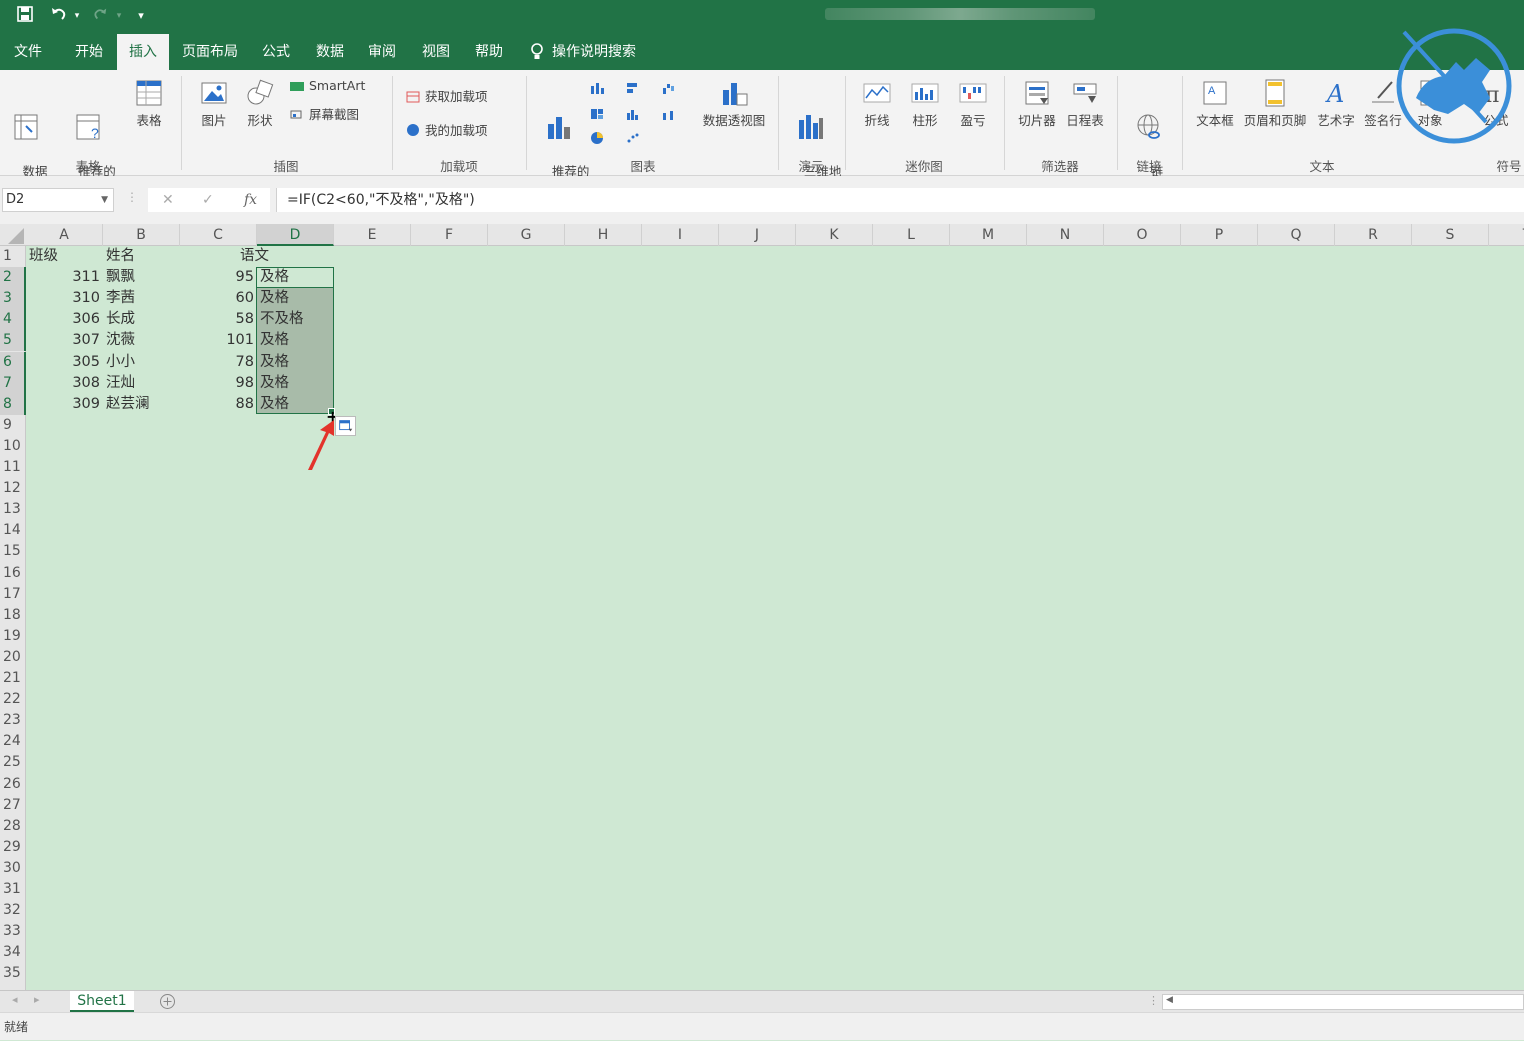 This screenshot has height=1041, width=1524. Describe the element at coordinates (63, 298) in the screenshot. I see `cell-a3: 310` at that location.